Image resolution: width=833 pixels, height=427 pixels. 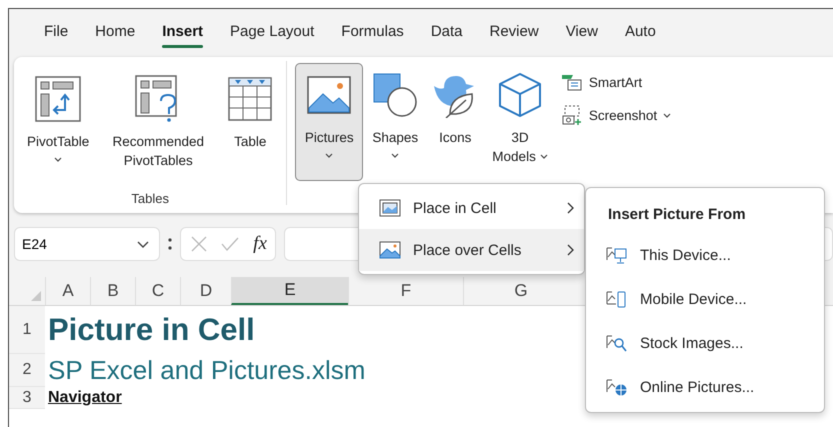 What do you see at coordinates (455, 122) in the screenshot?
I see `ribbon-button: Icons` at bounding box center [455, 122].